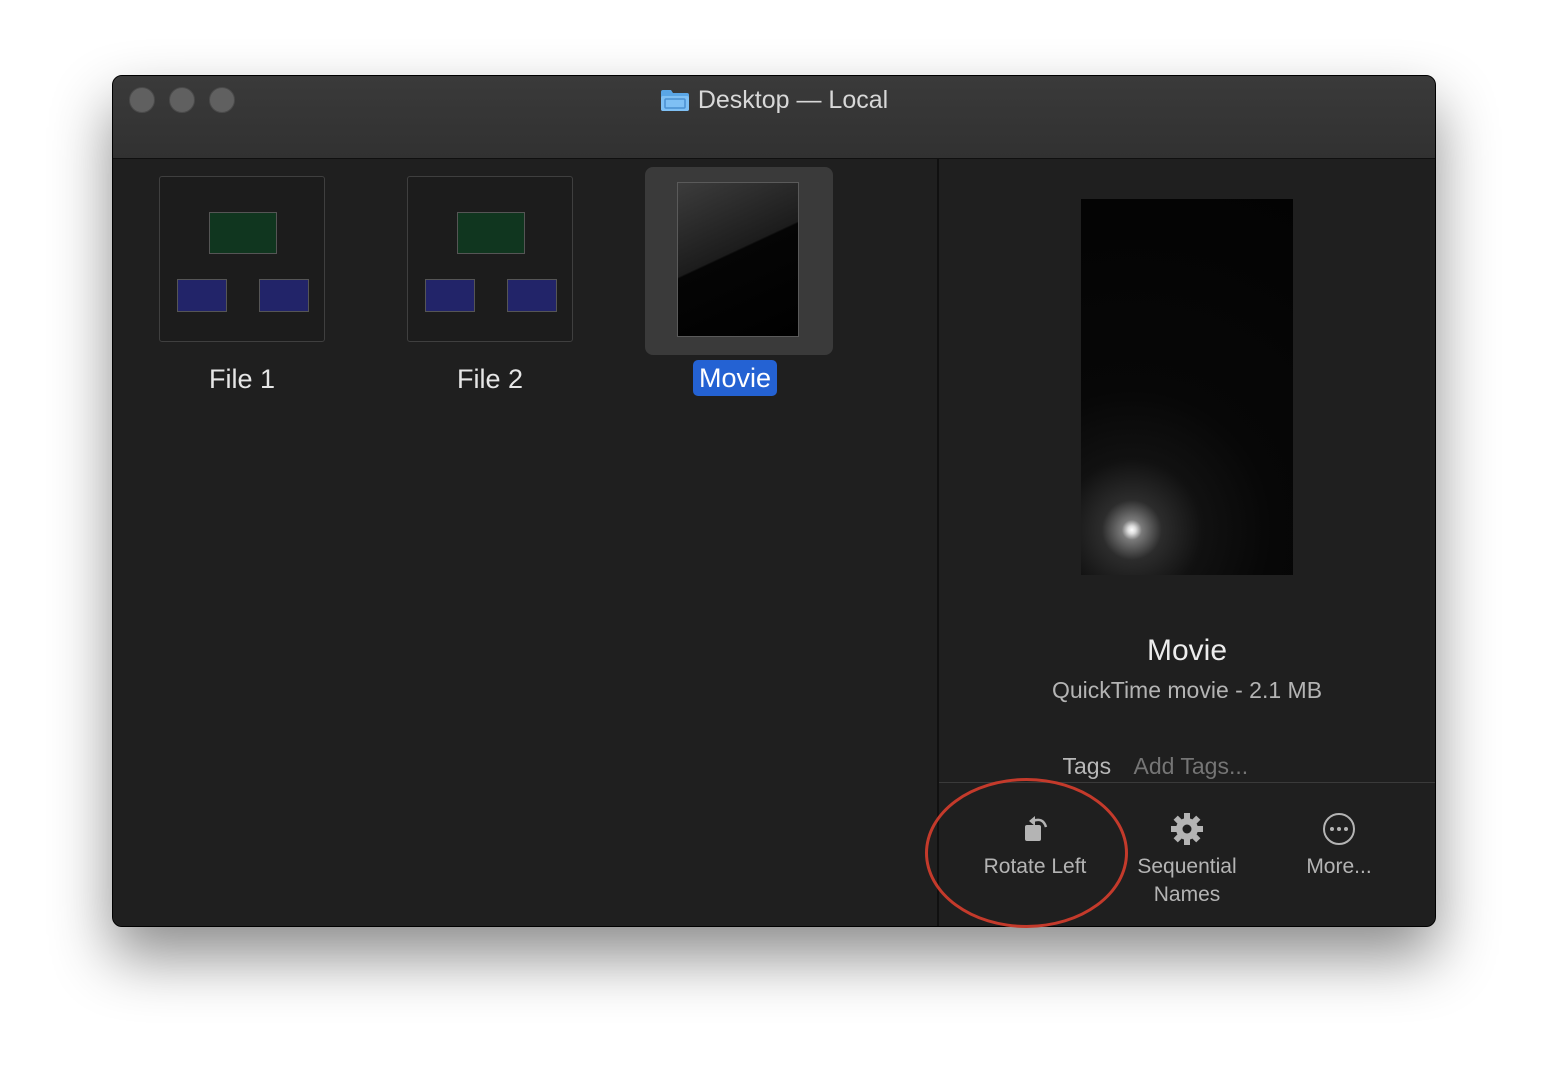 The width and height of the screenshot is (1546, 1074). What do you see at coordinates (1036, 828) in the screenshot?
I see `rotate-left-icon` at bounding box center [1036, 828].